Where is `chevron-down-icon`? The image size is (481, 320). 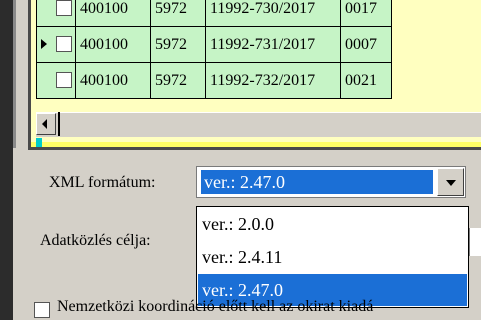
chevron-down-icon is located at coordinates (450, 182).